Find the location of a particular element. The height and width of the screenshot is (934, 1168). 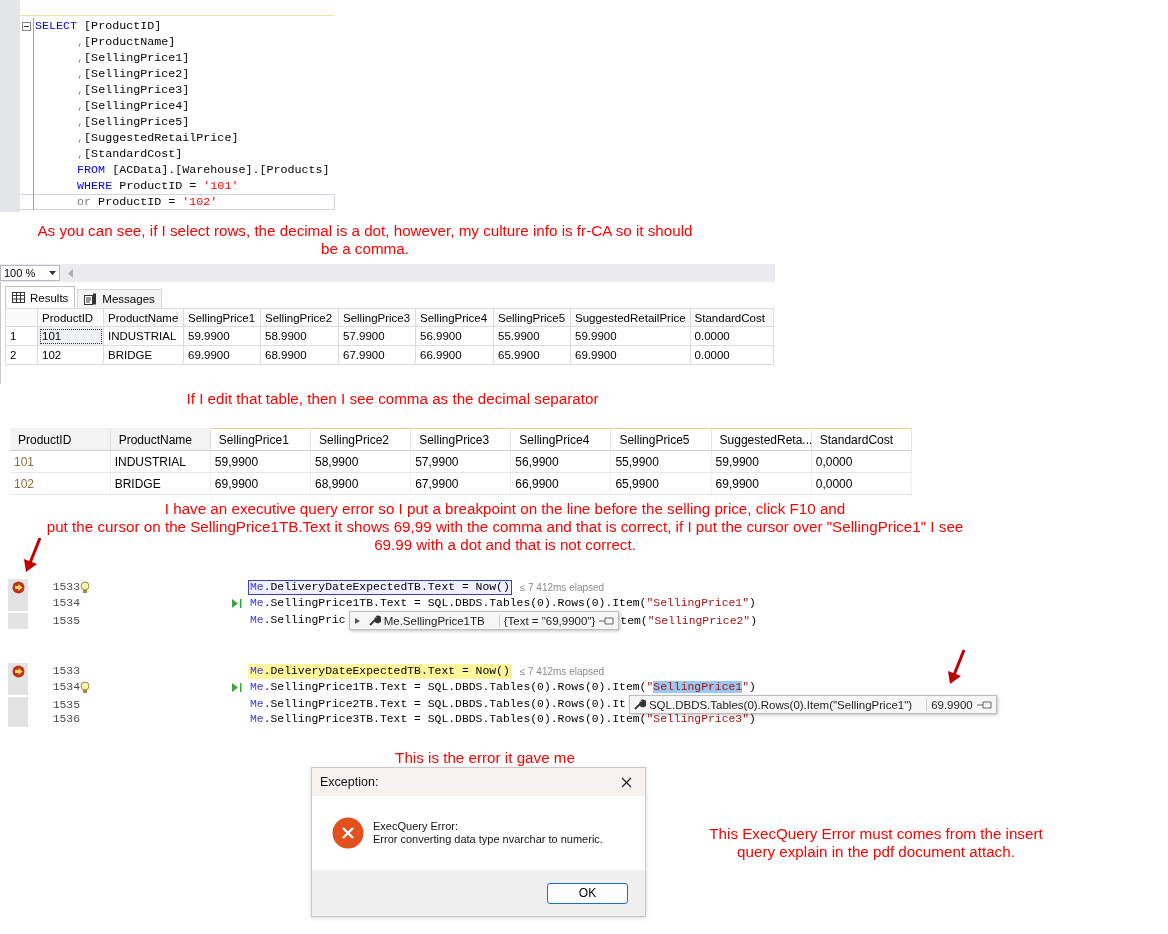

code-line: ,[SellingPrice3] is located at coordinates (133, 90).